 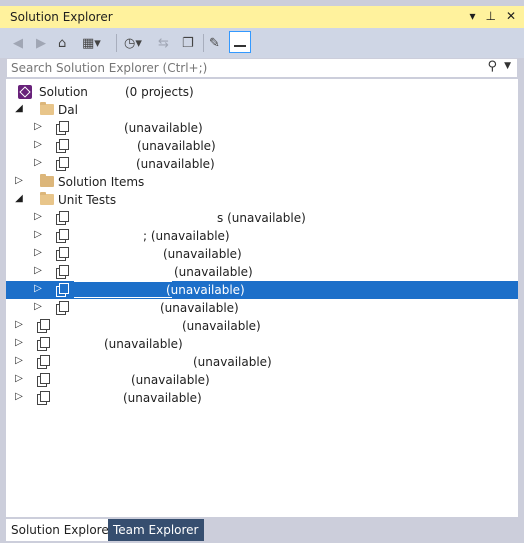 What do you see at coordinates (68, 110) in the screenshot?
I see `folder-label: Dal` at bounding box center [68, 110].